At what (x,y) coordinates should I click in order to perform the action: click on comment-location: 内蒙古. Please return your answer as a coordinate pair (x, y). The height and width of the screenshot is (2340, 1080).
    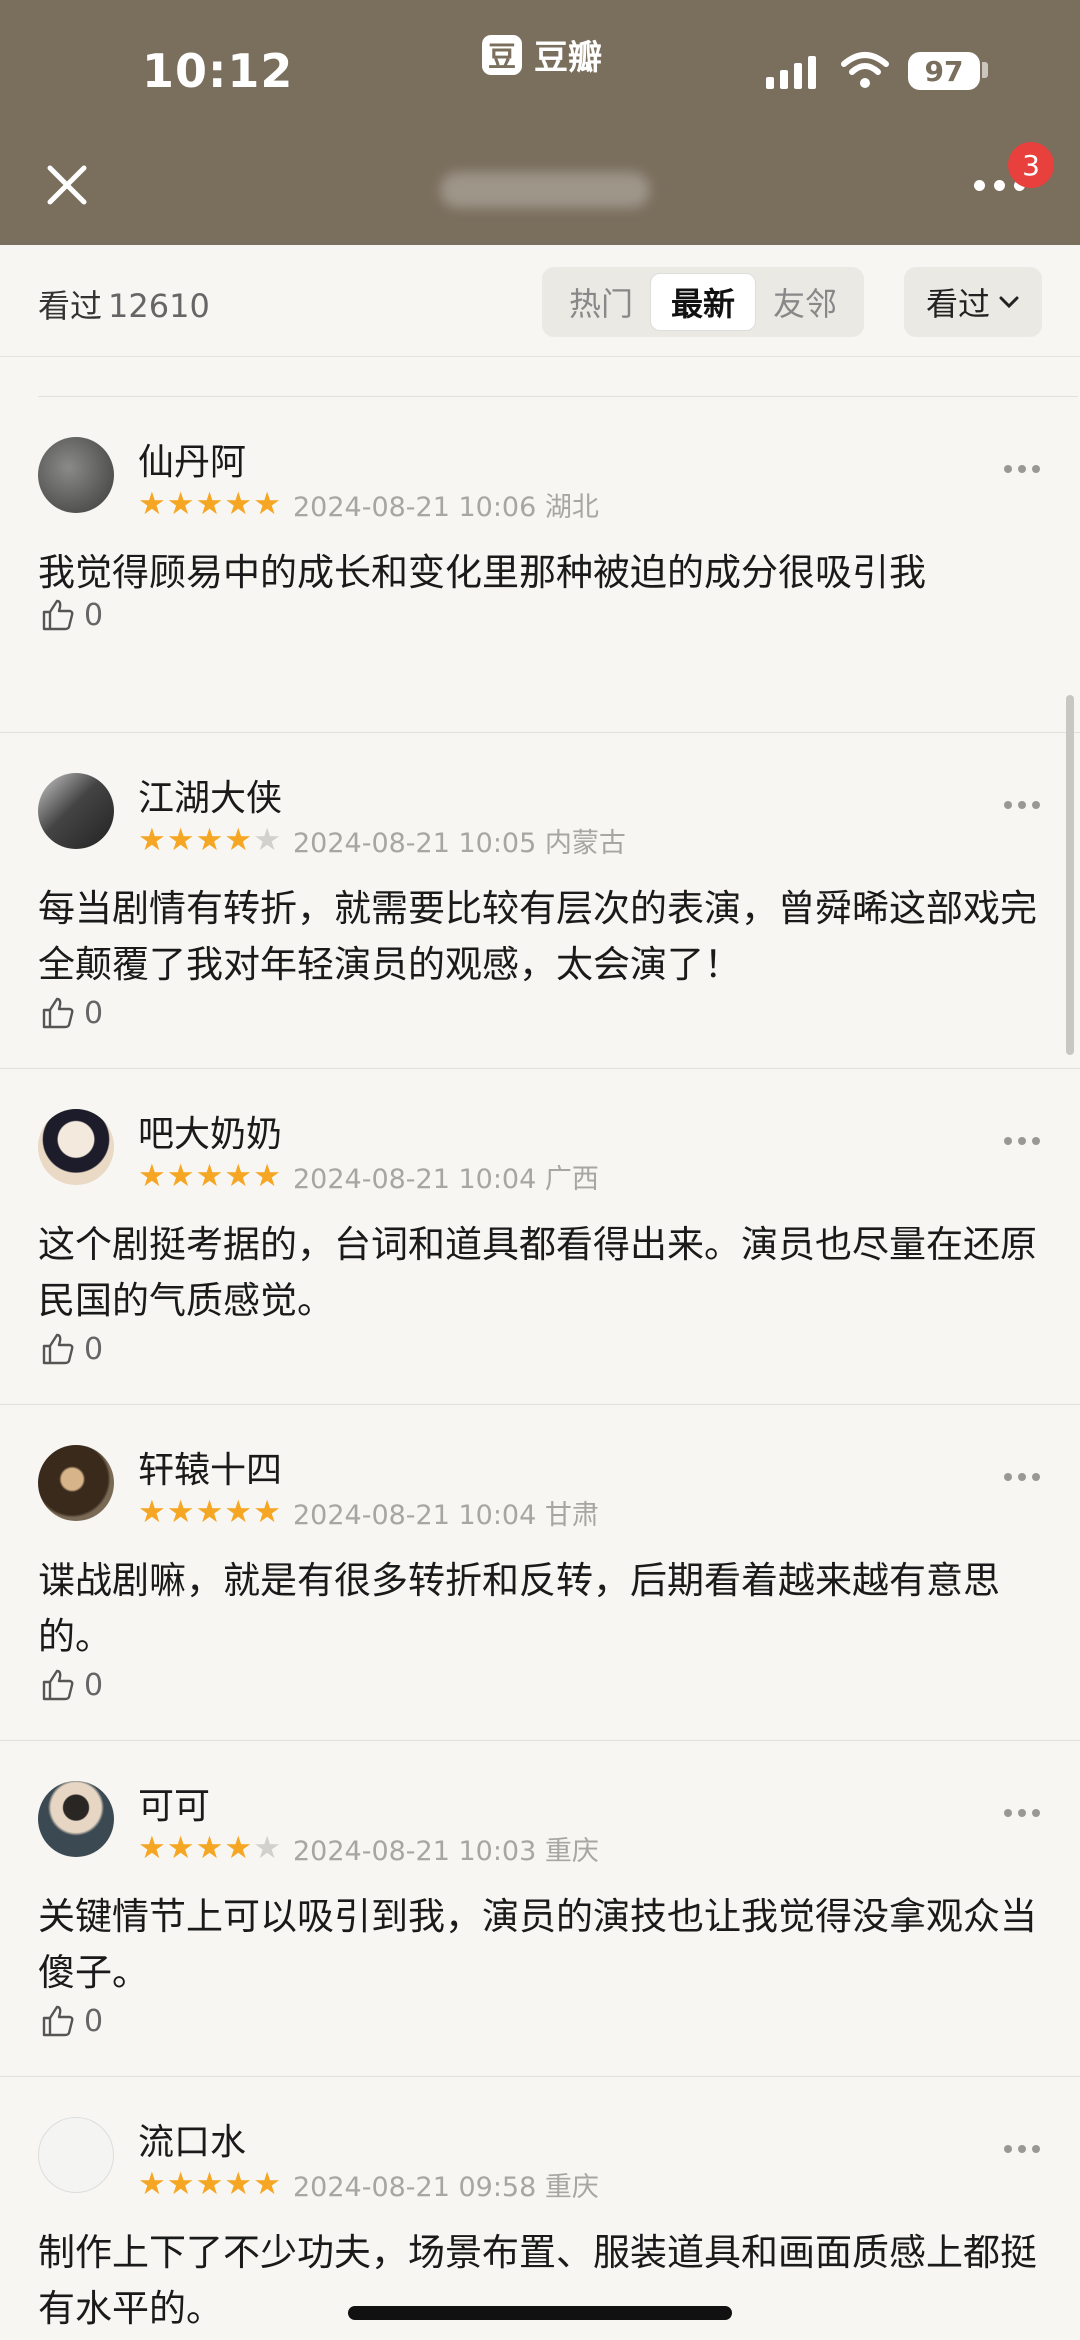
    Looking at the image, I should click on (585, 843).